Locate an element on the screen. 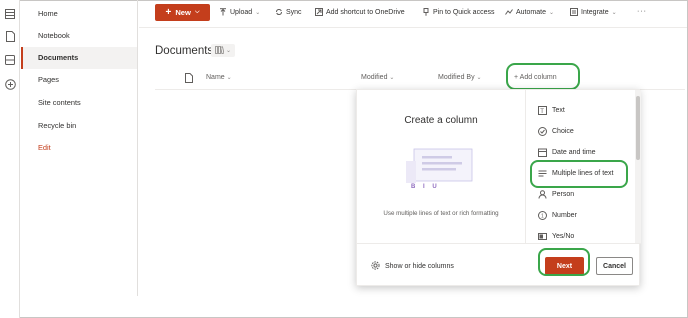 This screenshot has width=688, height=318. nav-item-recycle-bin: Recycle bin is located at coordinates (79, 126).